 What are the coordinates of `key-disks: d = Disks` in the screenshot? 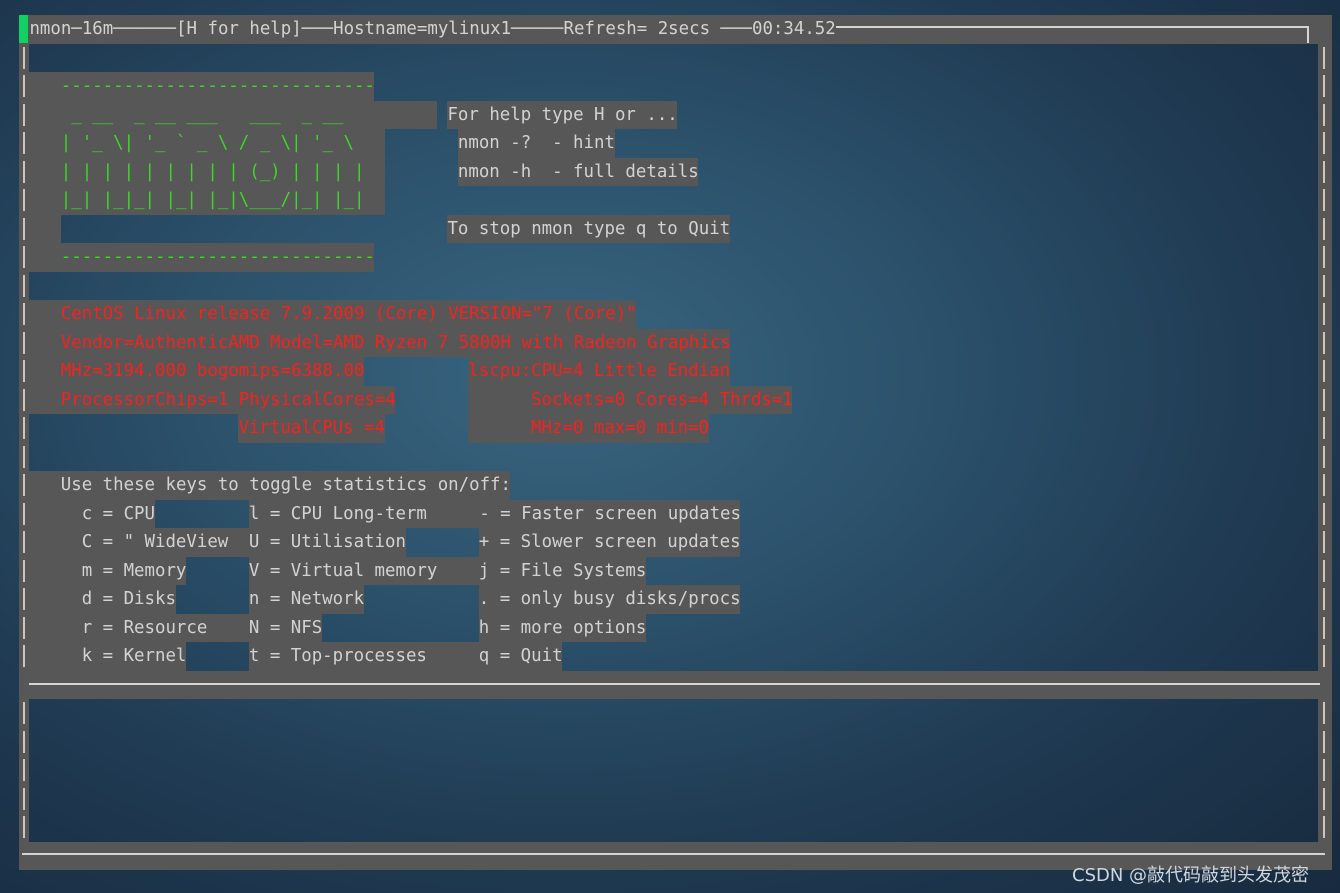 It's located at (102, 599).